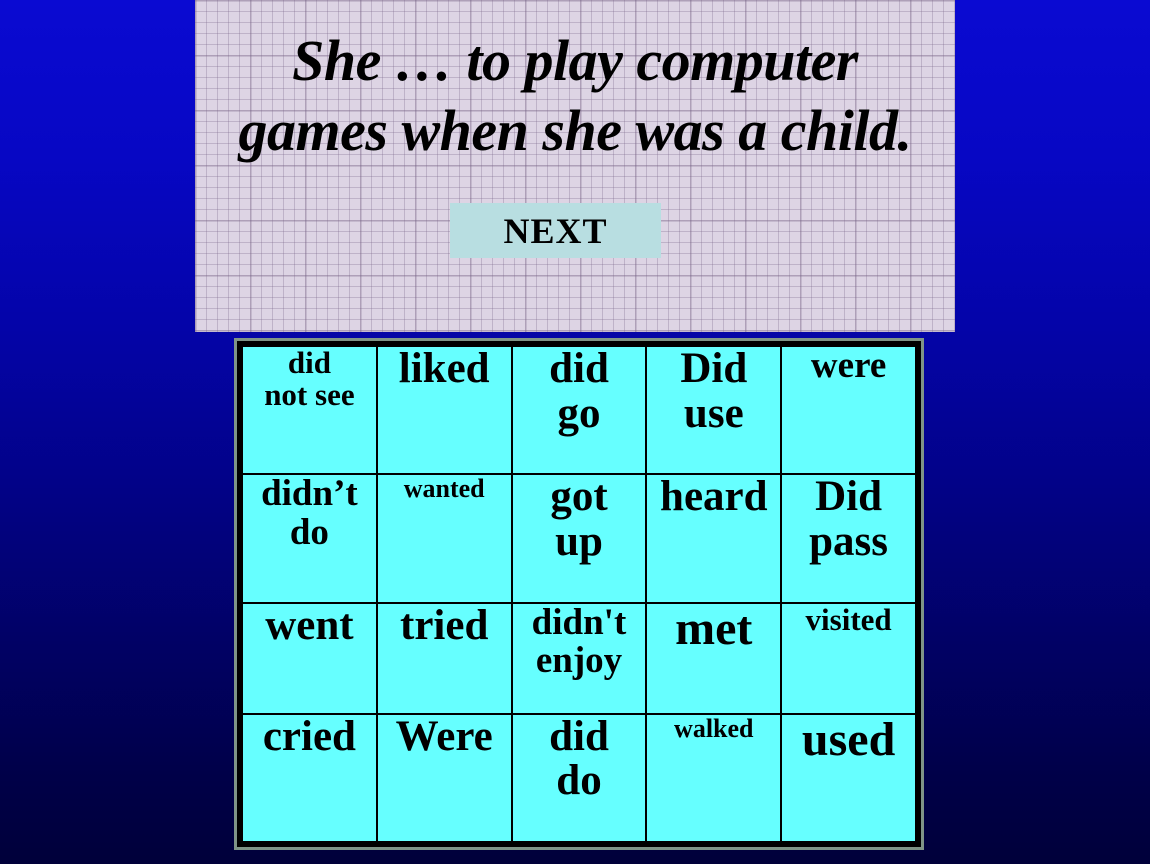 The image size is (1150, 864). I want to click on answer-cell-label: didn't enjoy, so click(579, 642).